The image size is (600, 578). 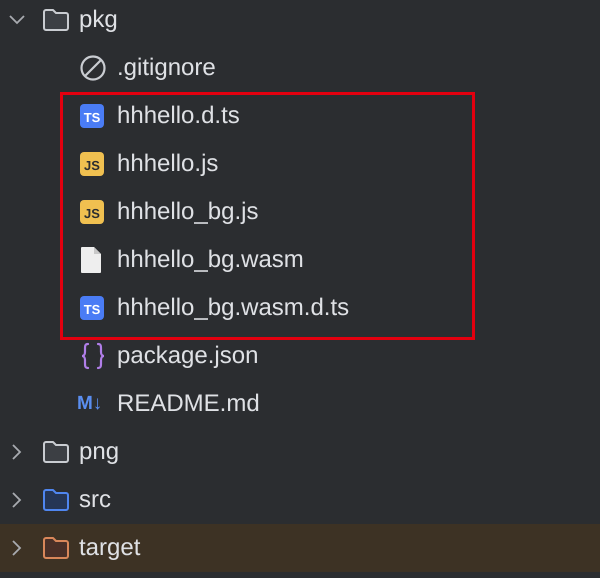 What do you see at coordinates (300, 356) in the screenshot?
I see `file-row: package.json` at bounding box center [300, 356].